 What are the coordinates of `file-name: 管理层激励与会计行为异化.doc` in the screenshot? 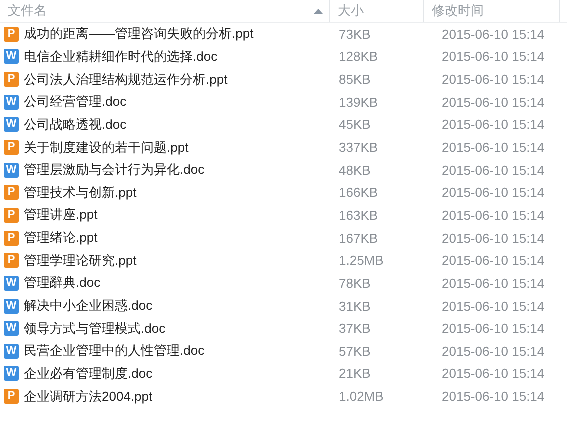 It's located at (114, 170).